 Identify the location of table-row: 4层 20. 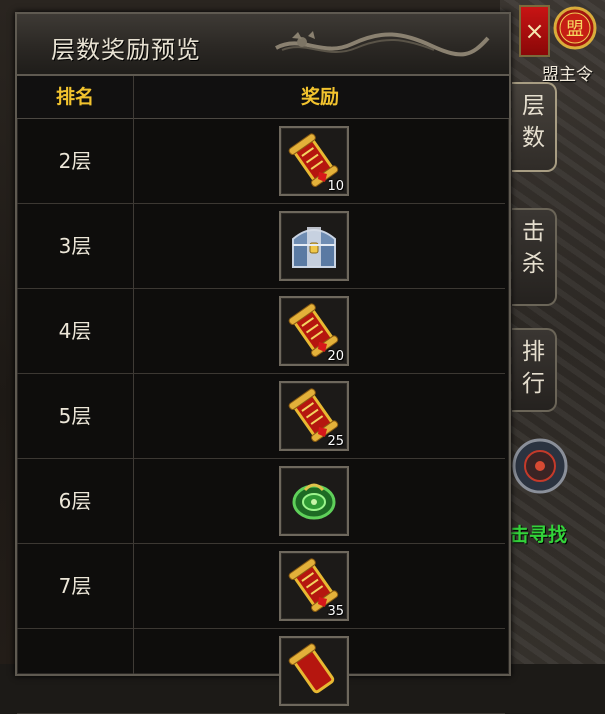
(261, 331).